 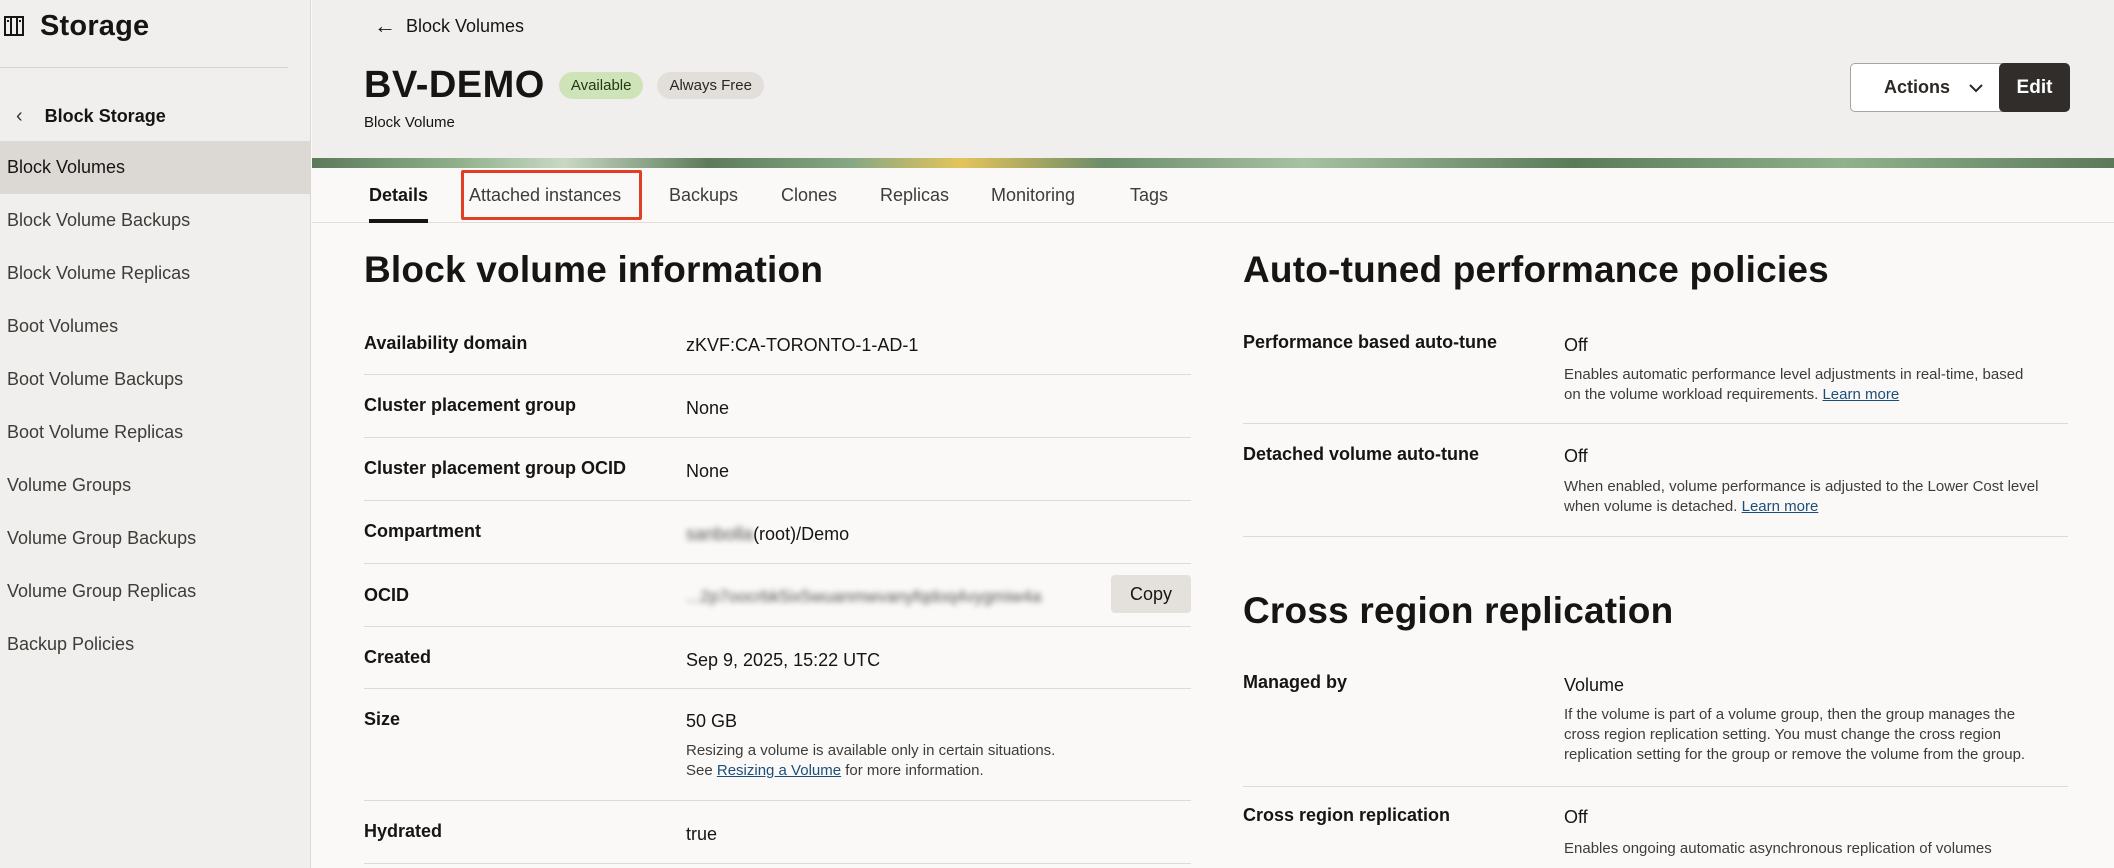 I want to click on actions-button: Actions, so click(x=1934, y=87).